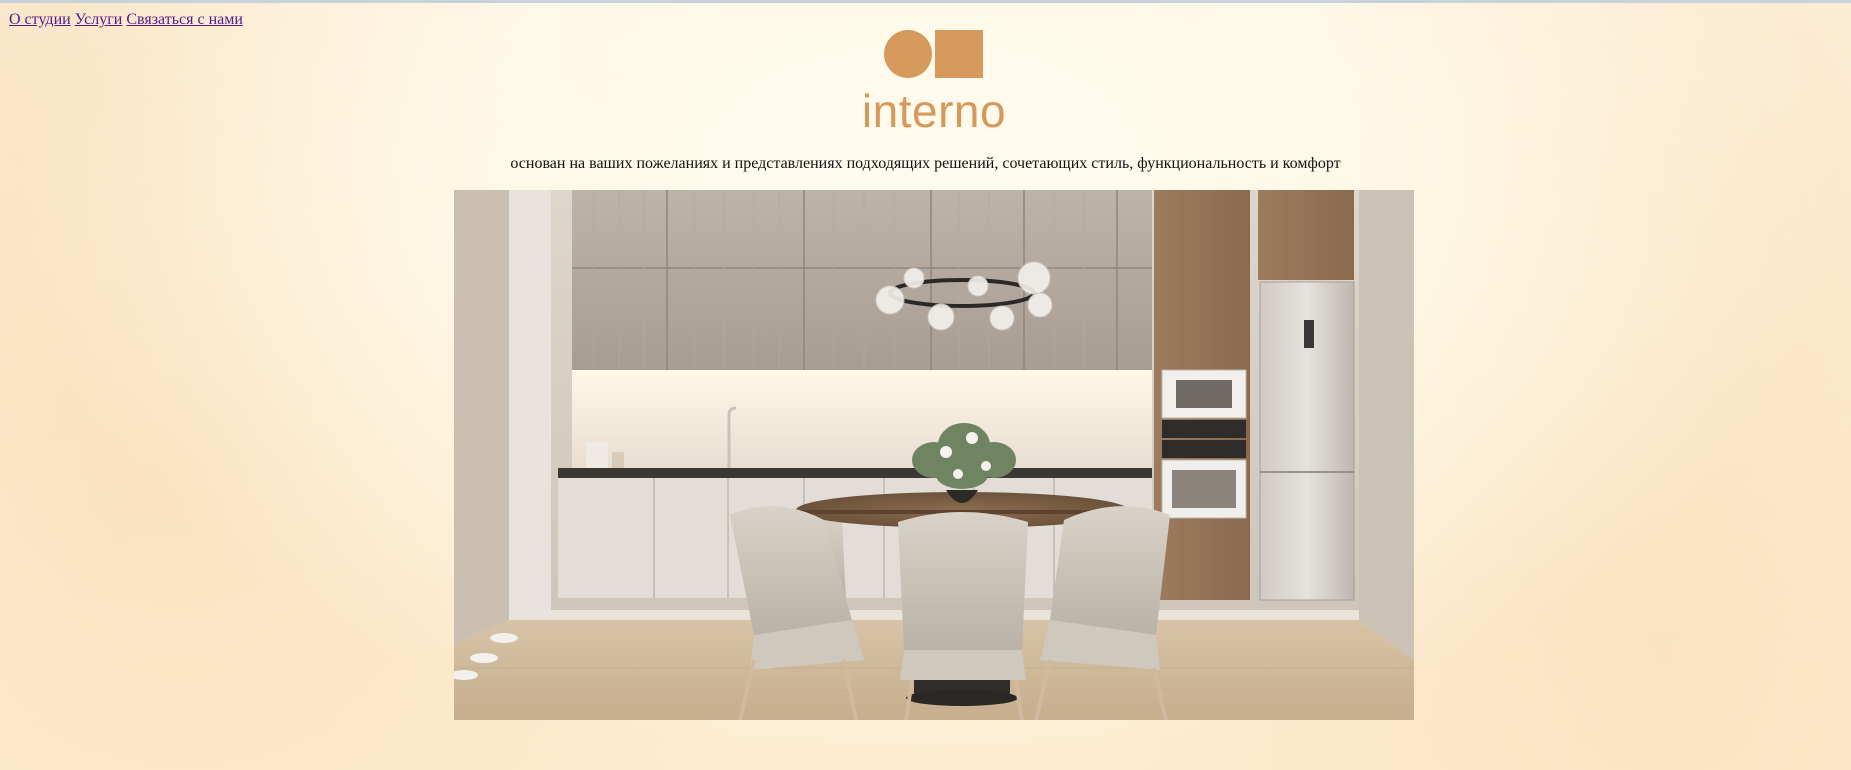 Image resolution: width=1851 pixels, height=770 pixels. I want to click on top-navigation: О студии Услуги Связаться с нами, so click(126, 20).